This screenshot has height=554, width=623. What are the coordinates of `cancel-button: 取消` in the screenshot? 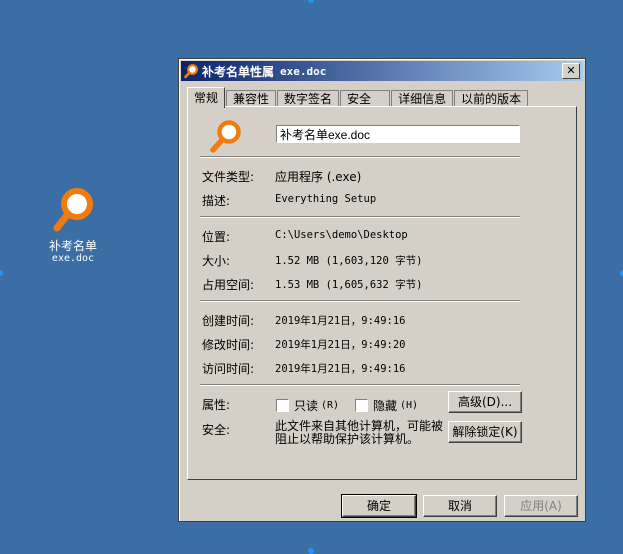 It's located at (460, 506).